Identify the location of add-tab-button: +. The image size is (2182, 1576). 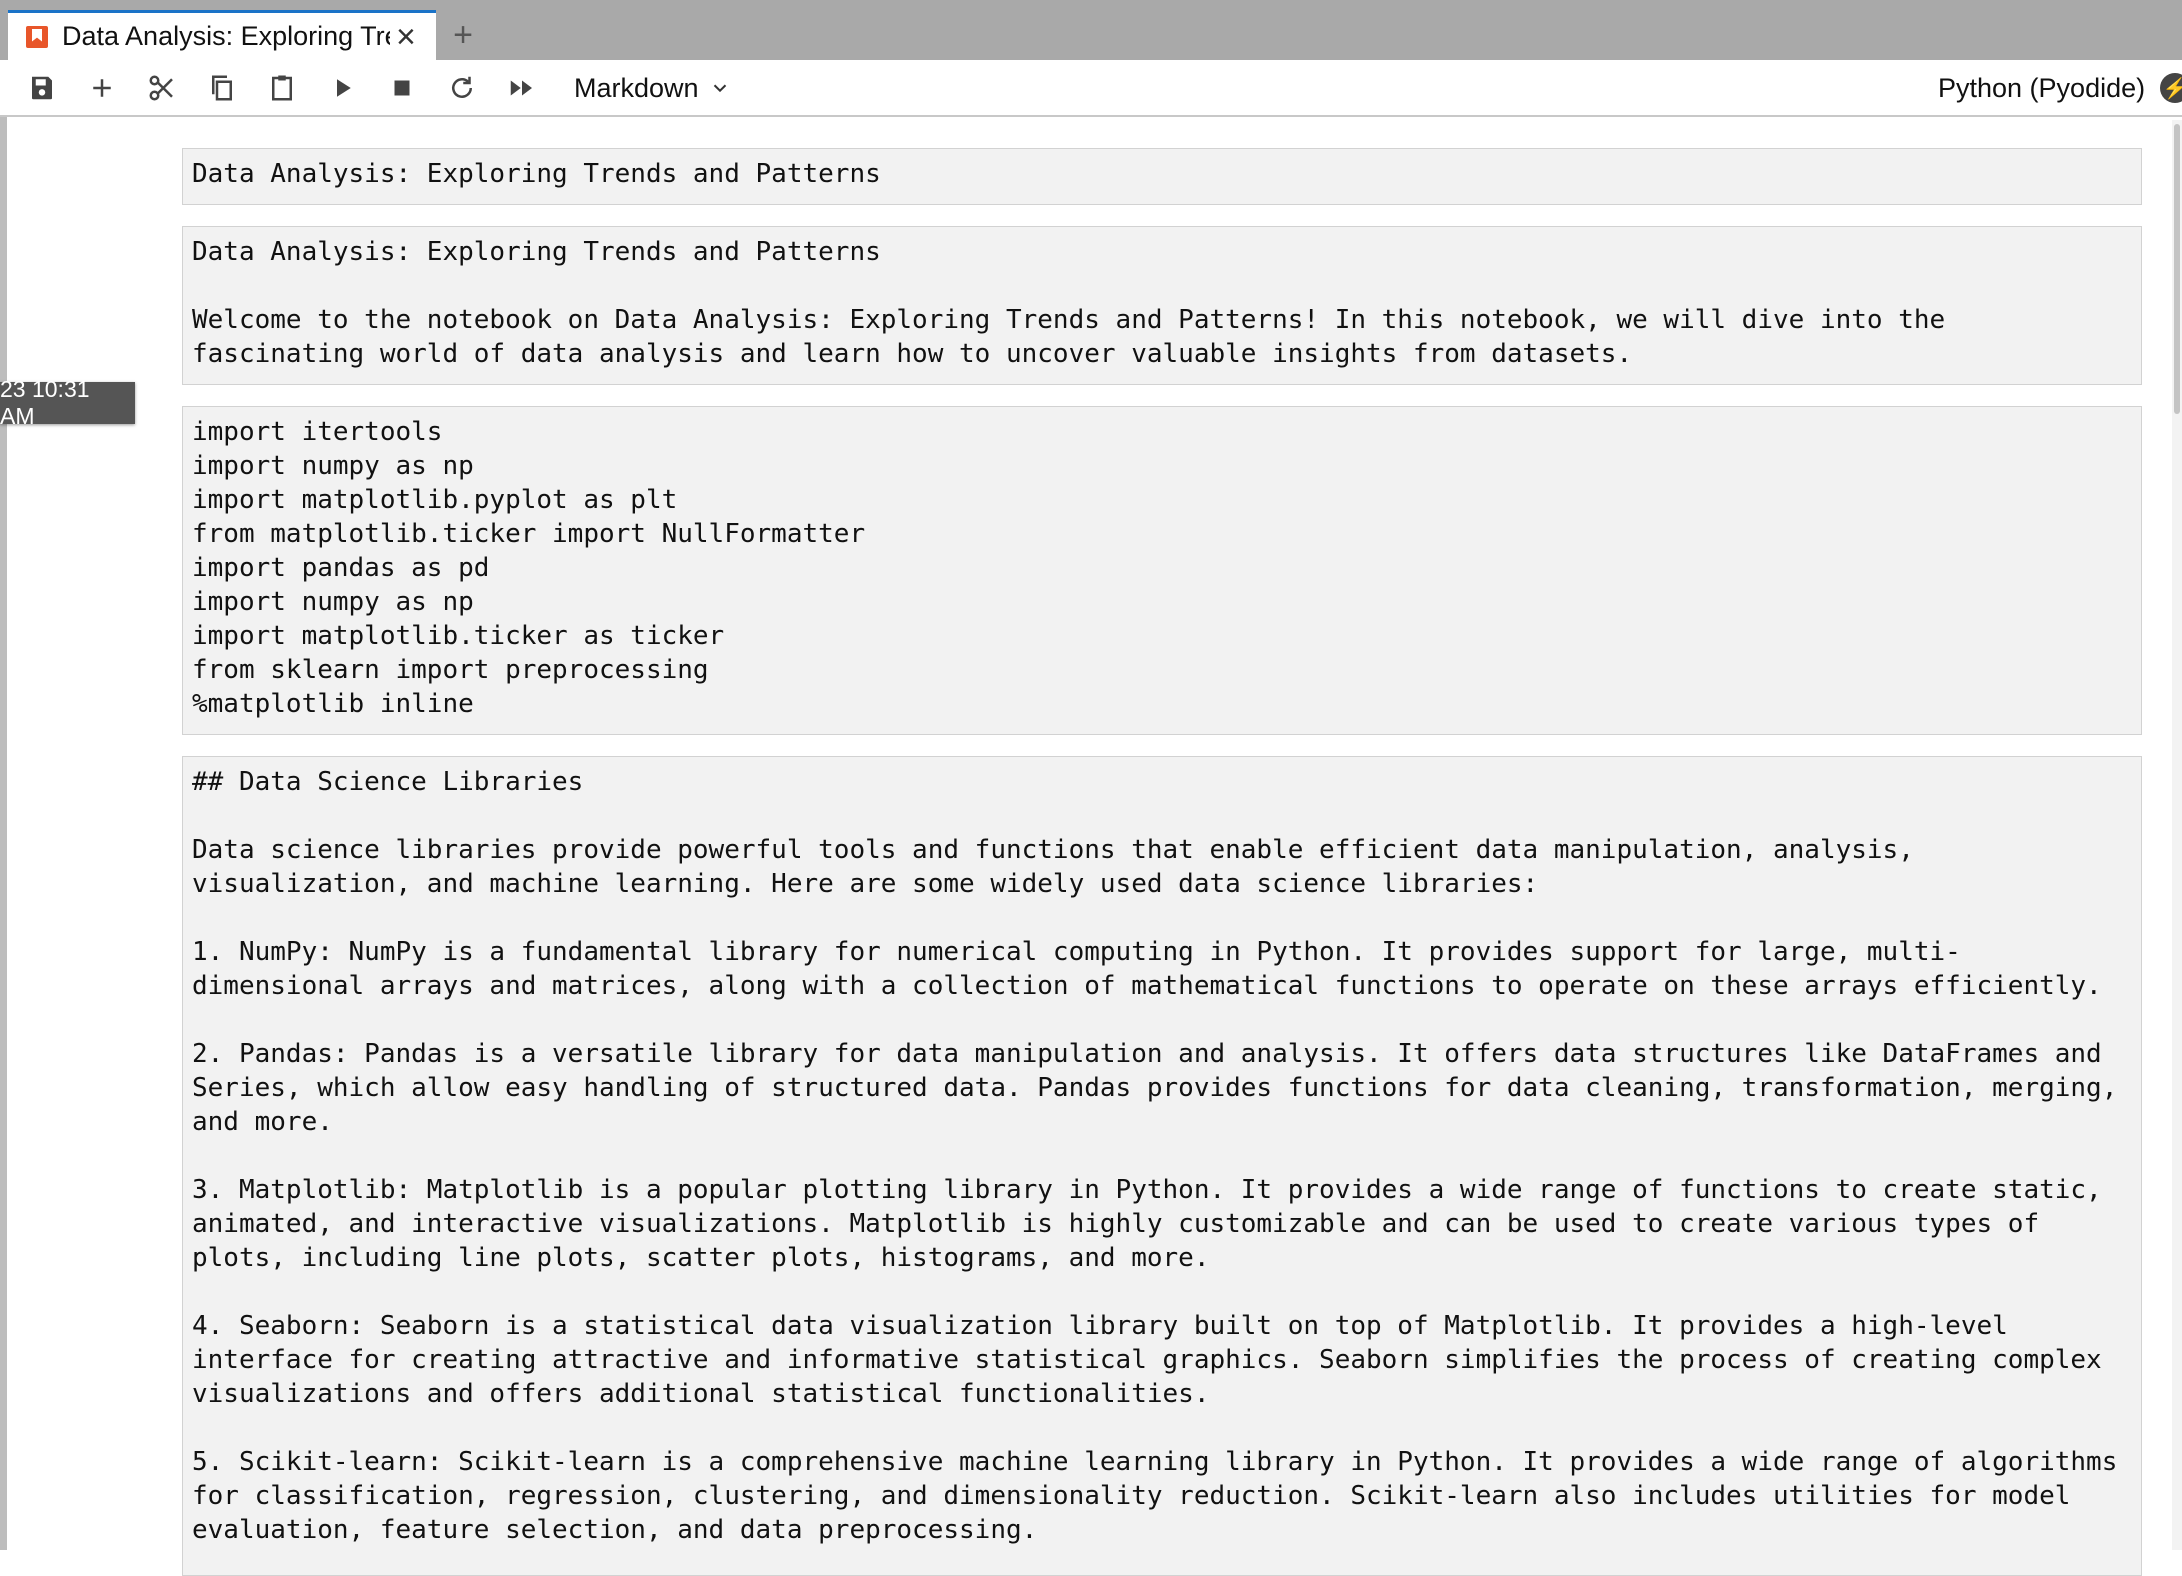
(463, 35).